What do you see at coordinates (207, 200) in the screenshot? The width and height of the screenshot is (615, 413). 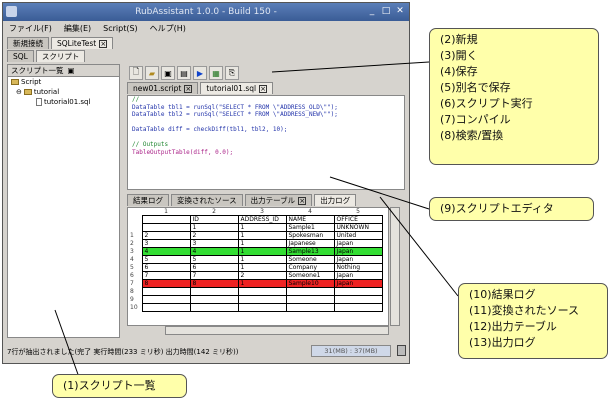 I see `tab-converted-source: 変換されたソース` at bounding box center [207, 200].